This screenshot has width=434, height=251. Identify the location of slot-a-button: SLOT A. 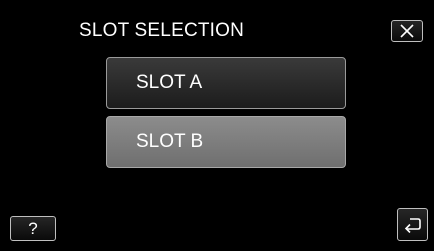
(226, 83).